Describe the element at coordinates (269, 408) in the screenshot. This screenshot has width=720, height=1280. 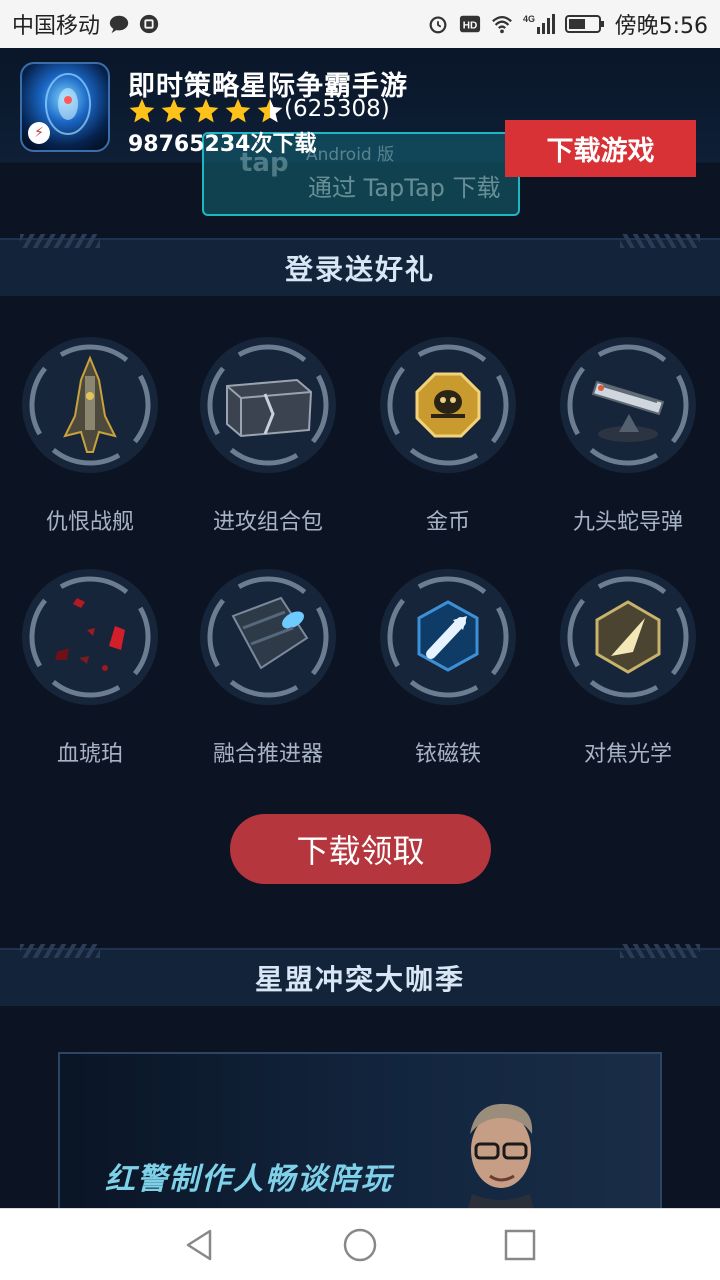
I see `crate-icon` at that location.